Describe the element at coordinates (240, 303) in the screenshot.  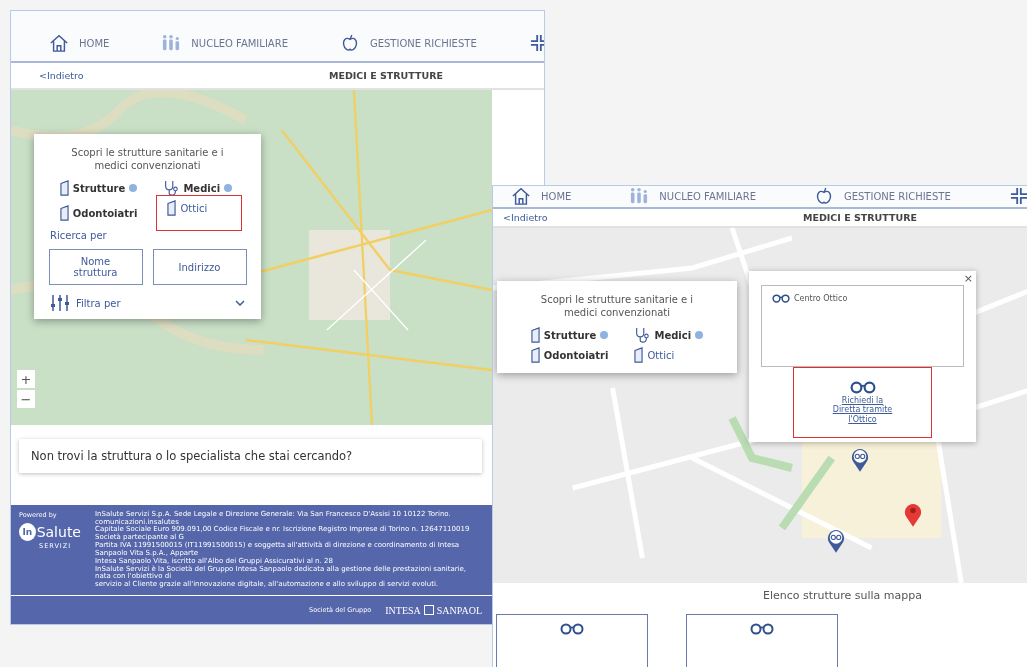
I see `chevron-down-icon` at that location.